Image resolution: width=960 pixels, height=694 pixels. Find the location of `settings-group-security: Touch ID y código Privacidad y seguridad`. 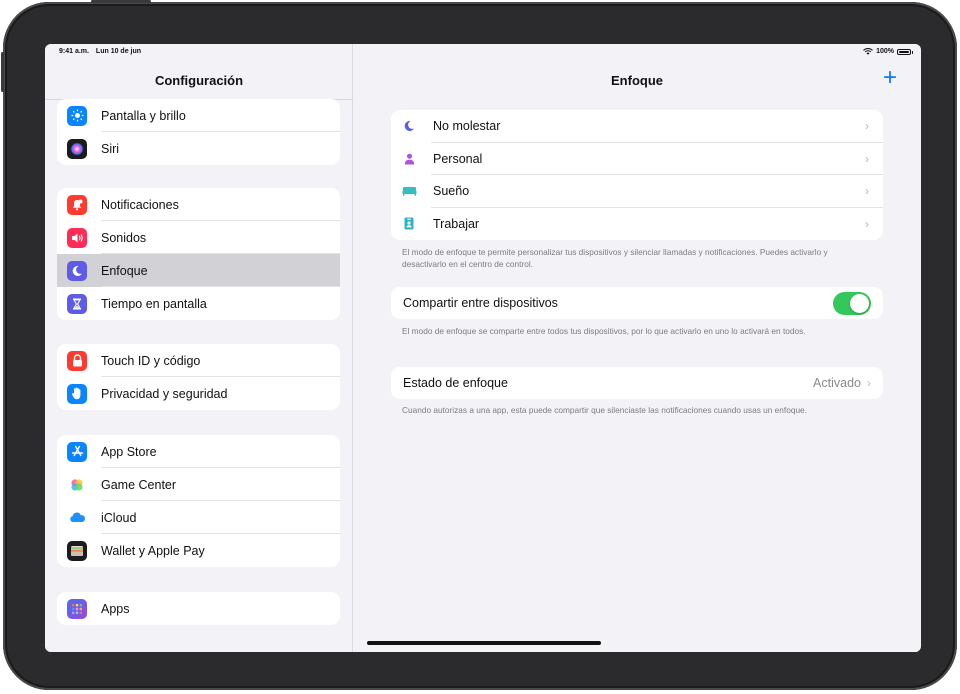

settings-group-security: Touch ID y código Privacidad y seguridad is located at coordinates (198, 377).